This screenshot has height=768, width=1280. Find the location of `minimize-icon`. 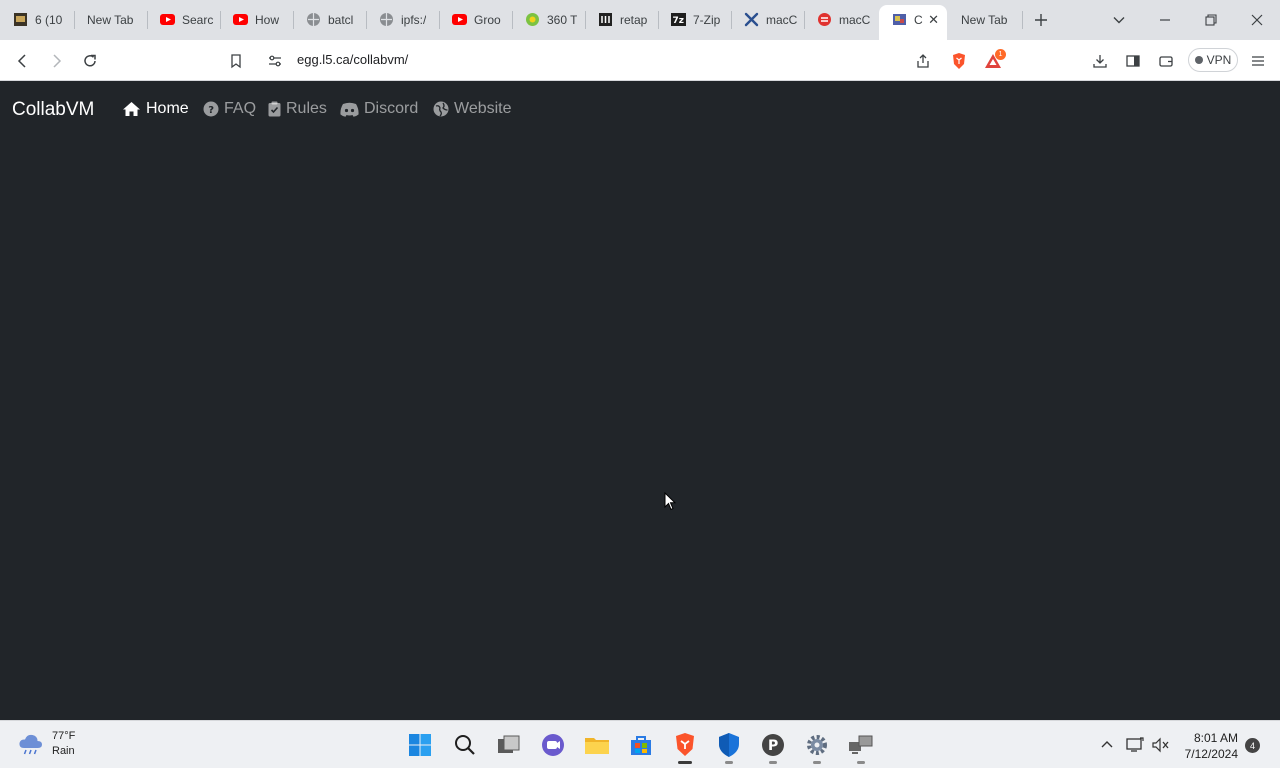

minimize-icon is located at coordinates (1165, 20).